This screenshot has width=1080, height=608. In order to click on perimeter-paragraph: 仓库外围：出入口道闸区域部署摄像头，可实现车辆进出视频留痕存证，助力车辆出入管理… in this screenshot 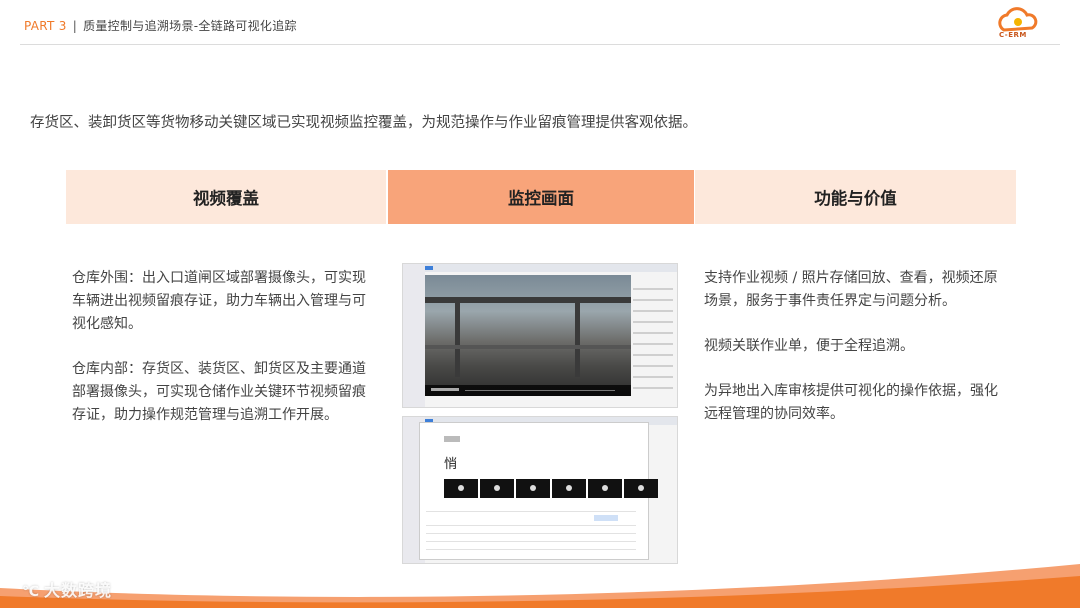, I will do `click(219, 301)`.